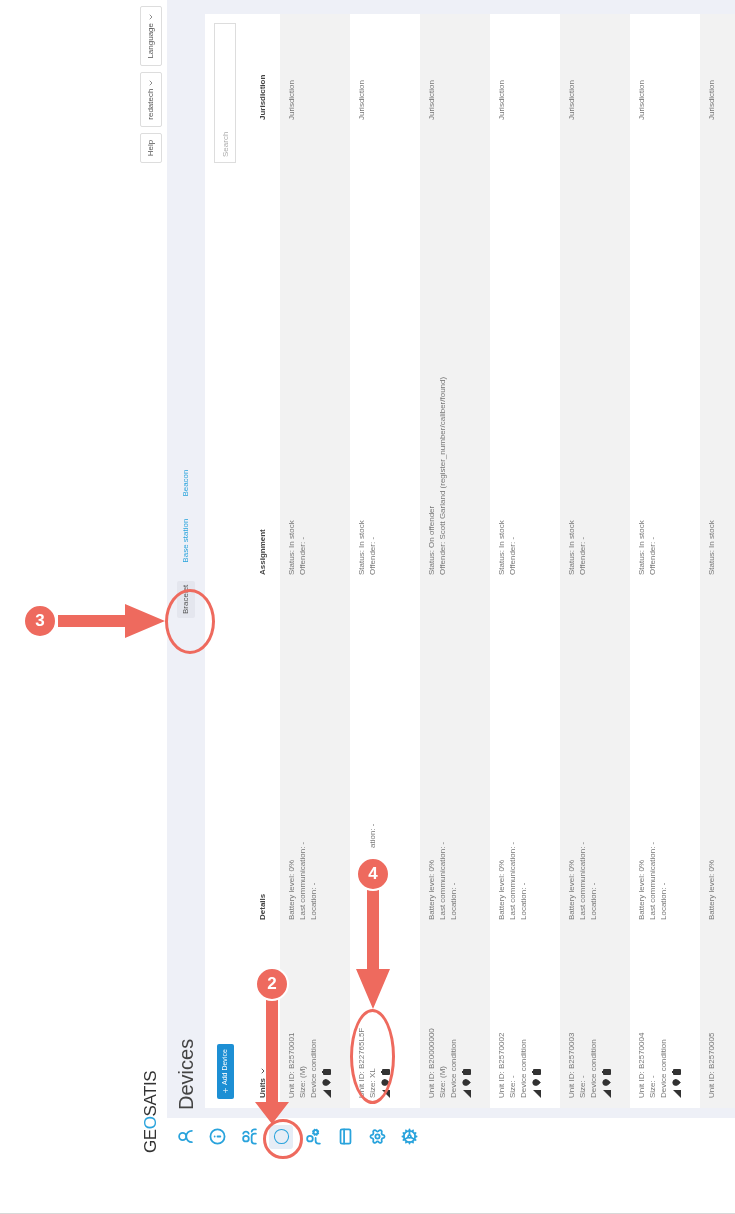  What do you see at coordinates (262, 97) in the screenshot?
I see `column-header: Jurisdiction` at bounding box center [262, 97].